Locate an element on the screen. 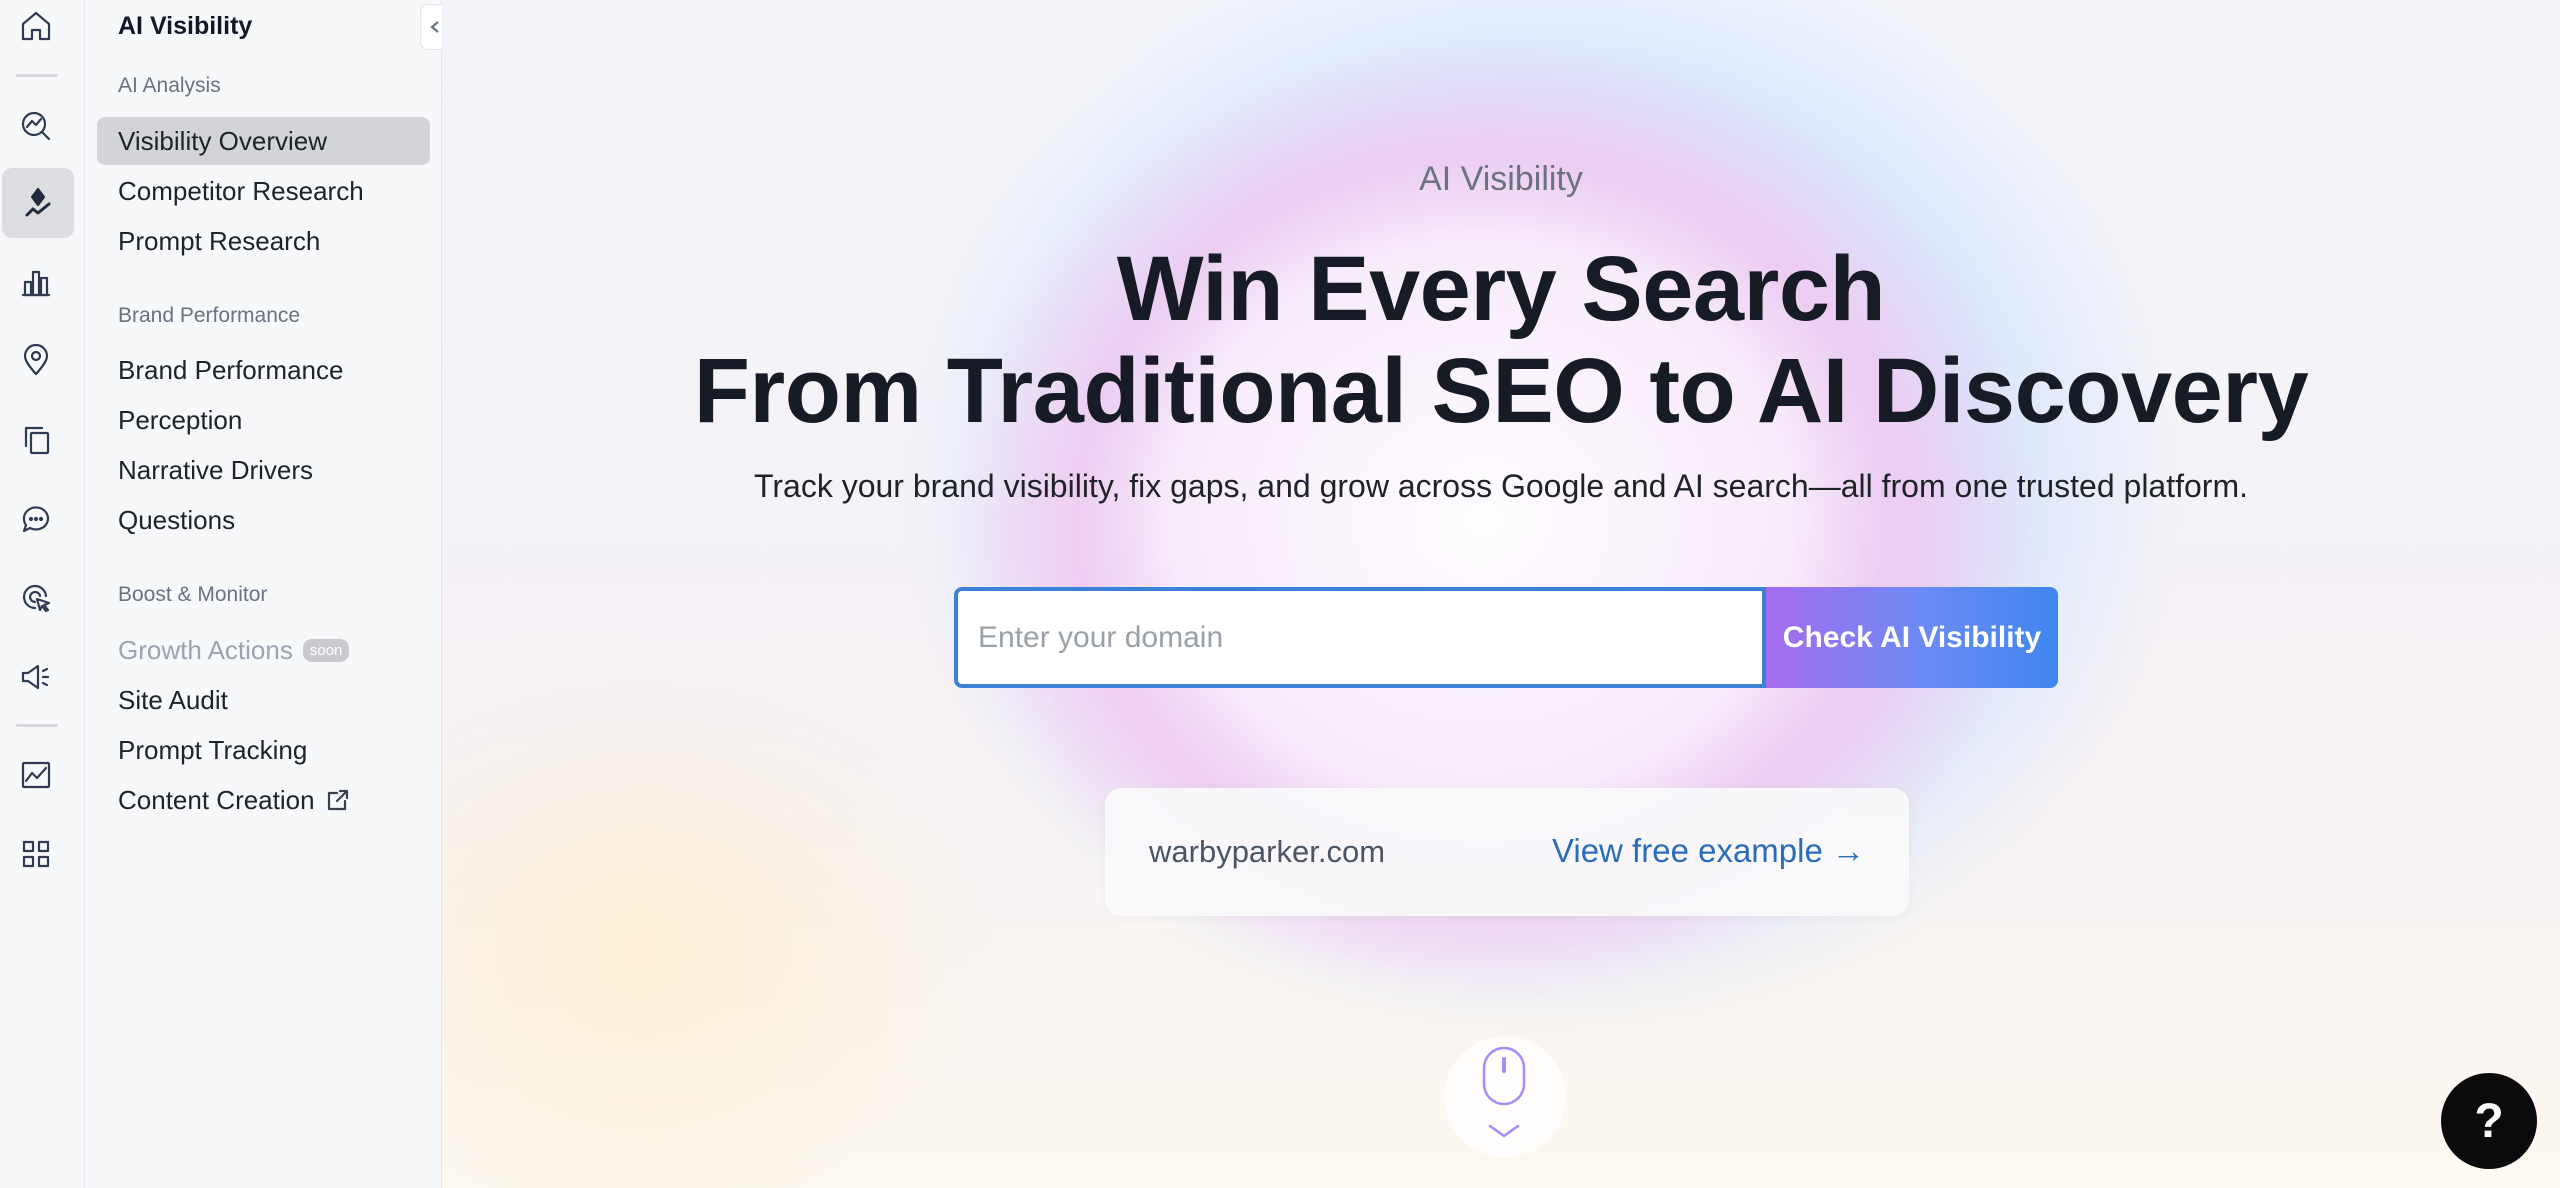  cursor-target-icon is located at coordinates (36, 598).